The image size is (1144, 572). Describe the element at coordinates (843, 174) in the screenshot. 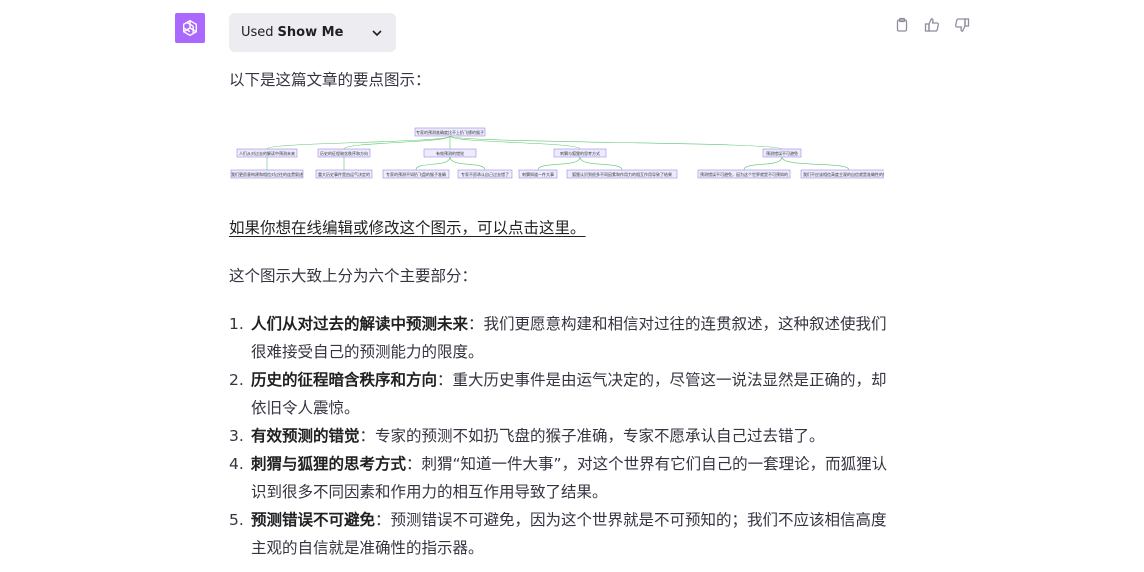

I see `mindmap-leaf-label: 我们不应该相信高度主观的自信就是准确性的指示器` at that location.